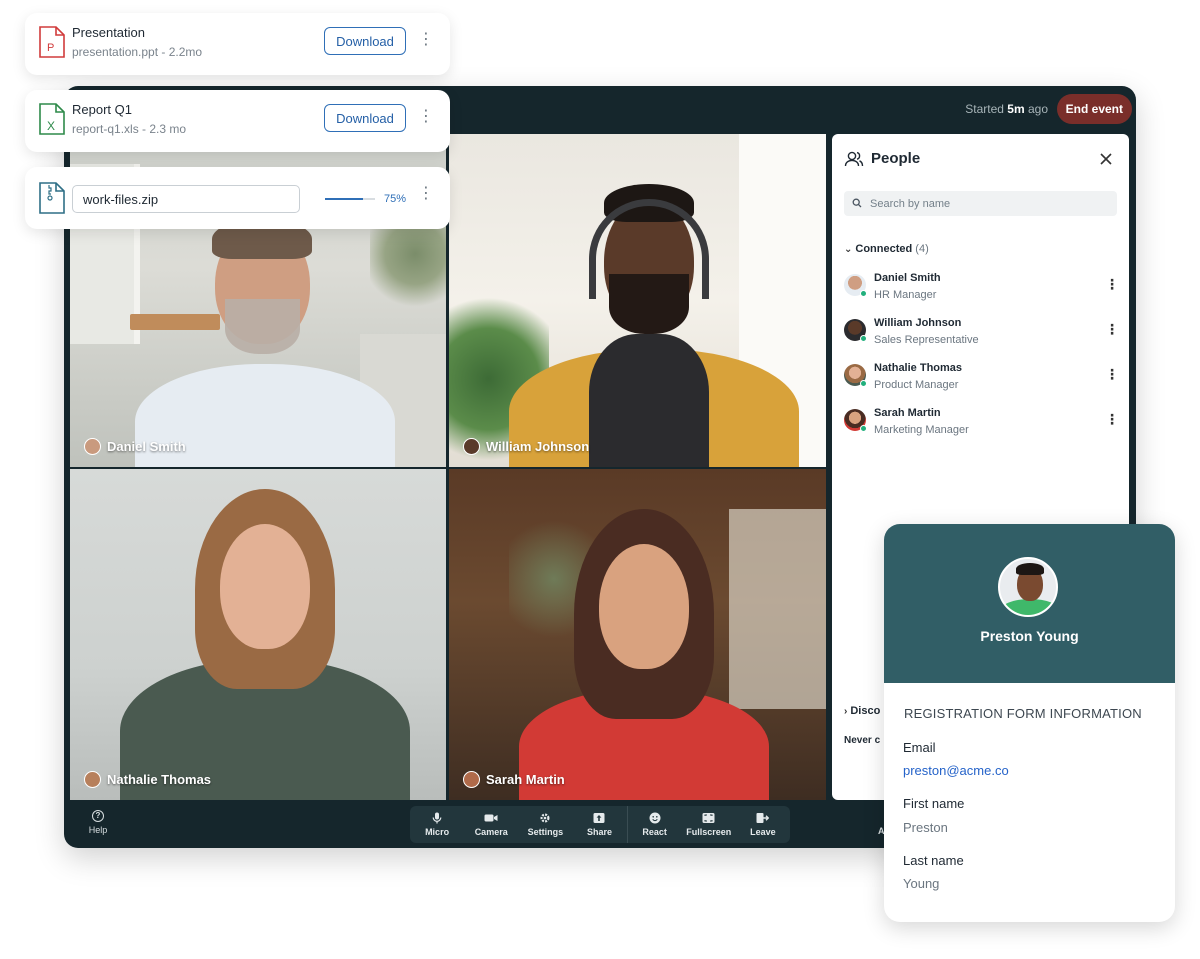 The width and height of the screenshot is (1200, 959). Describe the element at coordinates (981, 288) in the screenshot. I see `participant-row: Daniel Smith HR Manager ⋮` at that location.